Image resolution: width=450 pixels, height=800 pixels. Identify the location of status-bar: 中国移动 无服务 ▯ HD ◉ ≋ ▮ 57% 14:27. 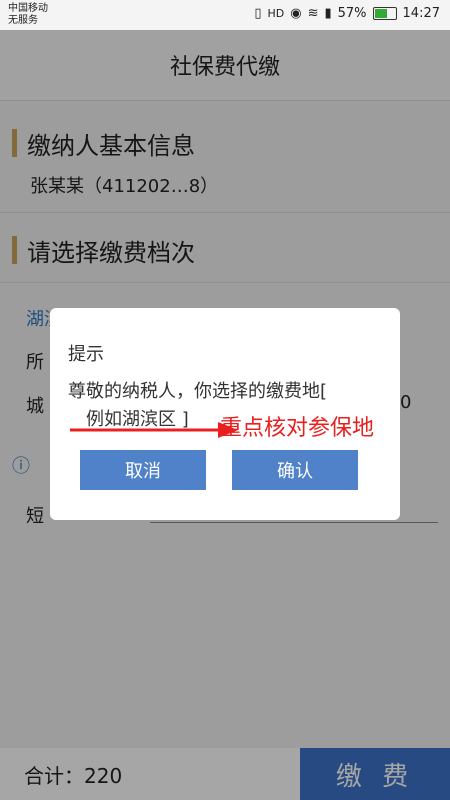
(225, 15).